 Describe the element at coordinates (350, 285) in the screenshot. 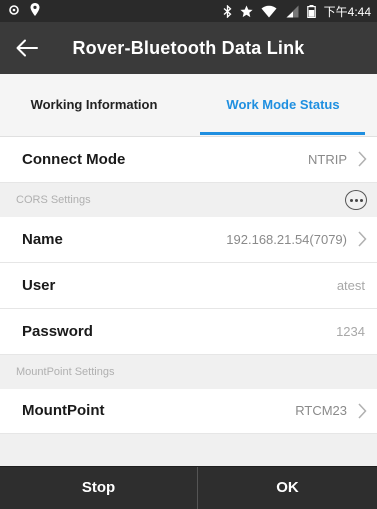

I see `user-value: atest` at that location.